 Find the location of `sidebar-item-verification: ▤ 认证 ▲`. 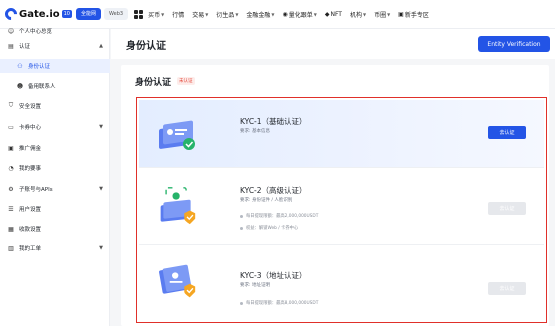

sidebar-item-verification: ▤ 认证 ▲ is located at coordinates (55, 46).